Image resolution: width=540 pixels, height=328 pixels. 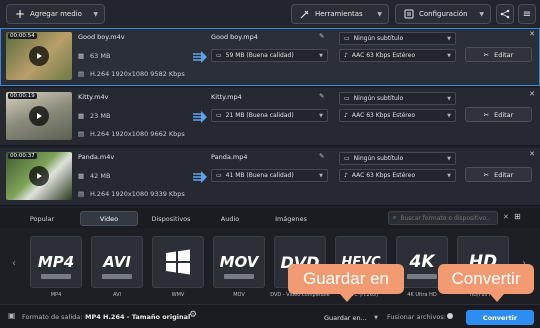 I want to click on format-search-input, so click(x=445, y=218).